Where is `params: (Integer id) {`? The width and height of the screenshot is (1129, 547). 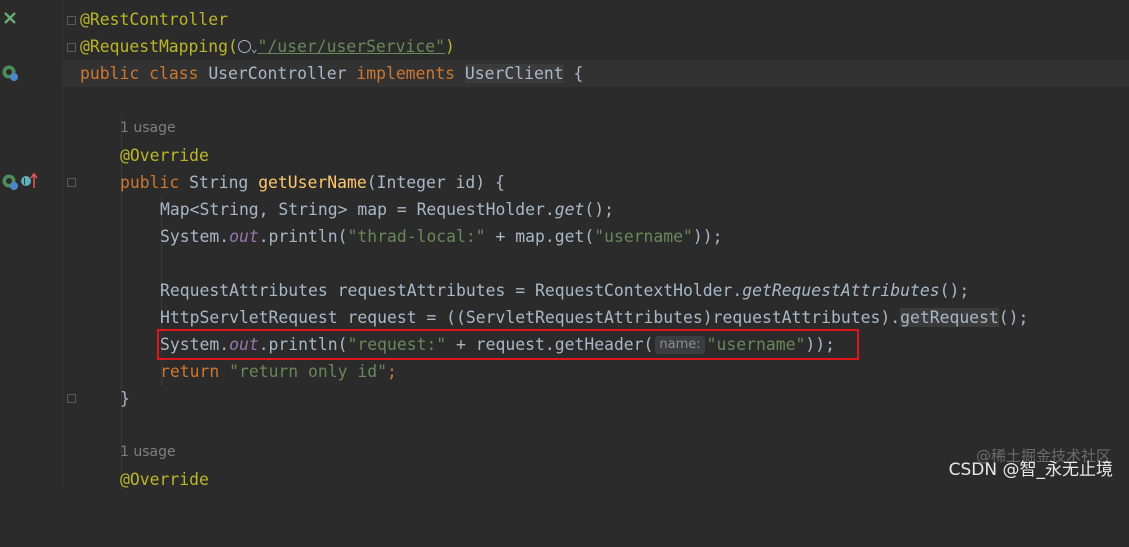 params: (Integer id) { is located at coordinates (435, 182).